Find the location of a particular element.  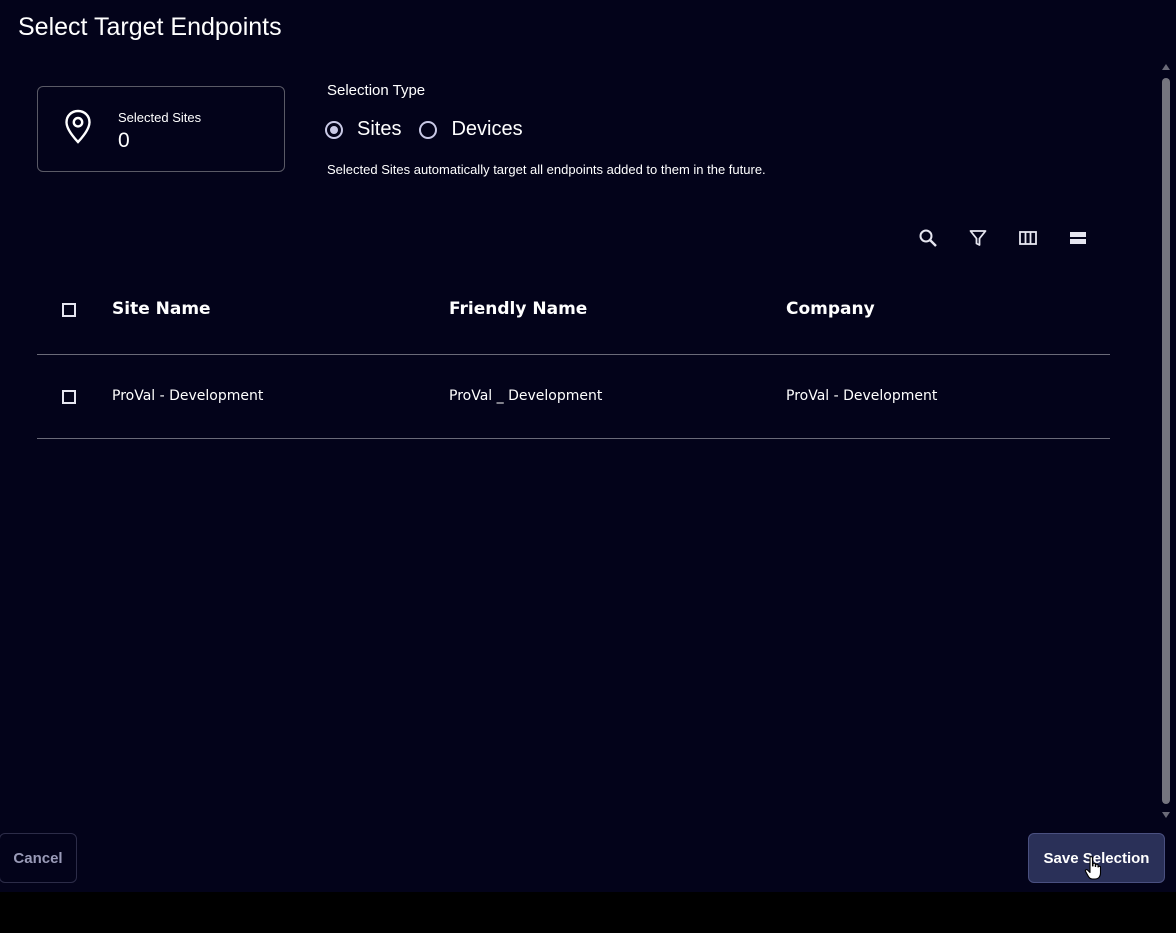

vertical-scrollbar is located at coordinates (1166, 441).